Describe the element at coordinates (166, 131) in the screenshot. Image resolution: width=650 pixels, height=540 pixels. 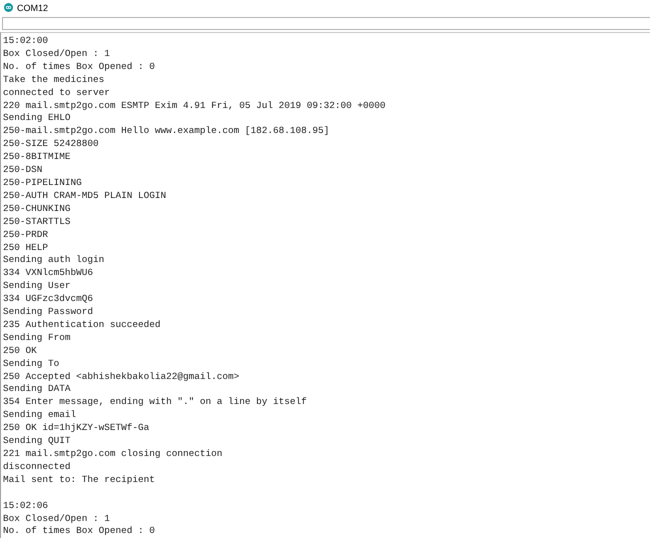
I see `log-line: 250-mail.smtp2go.com Hello www.example.com [182.68.108.95]` at that location.